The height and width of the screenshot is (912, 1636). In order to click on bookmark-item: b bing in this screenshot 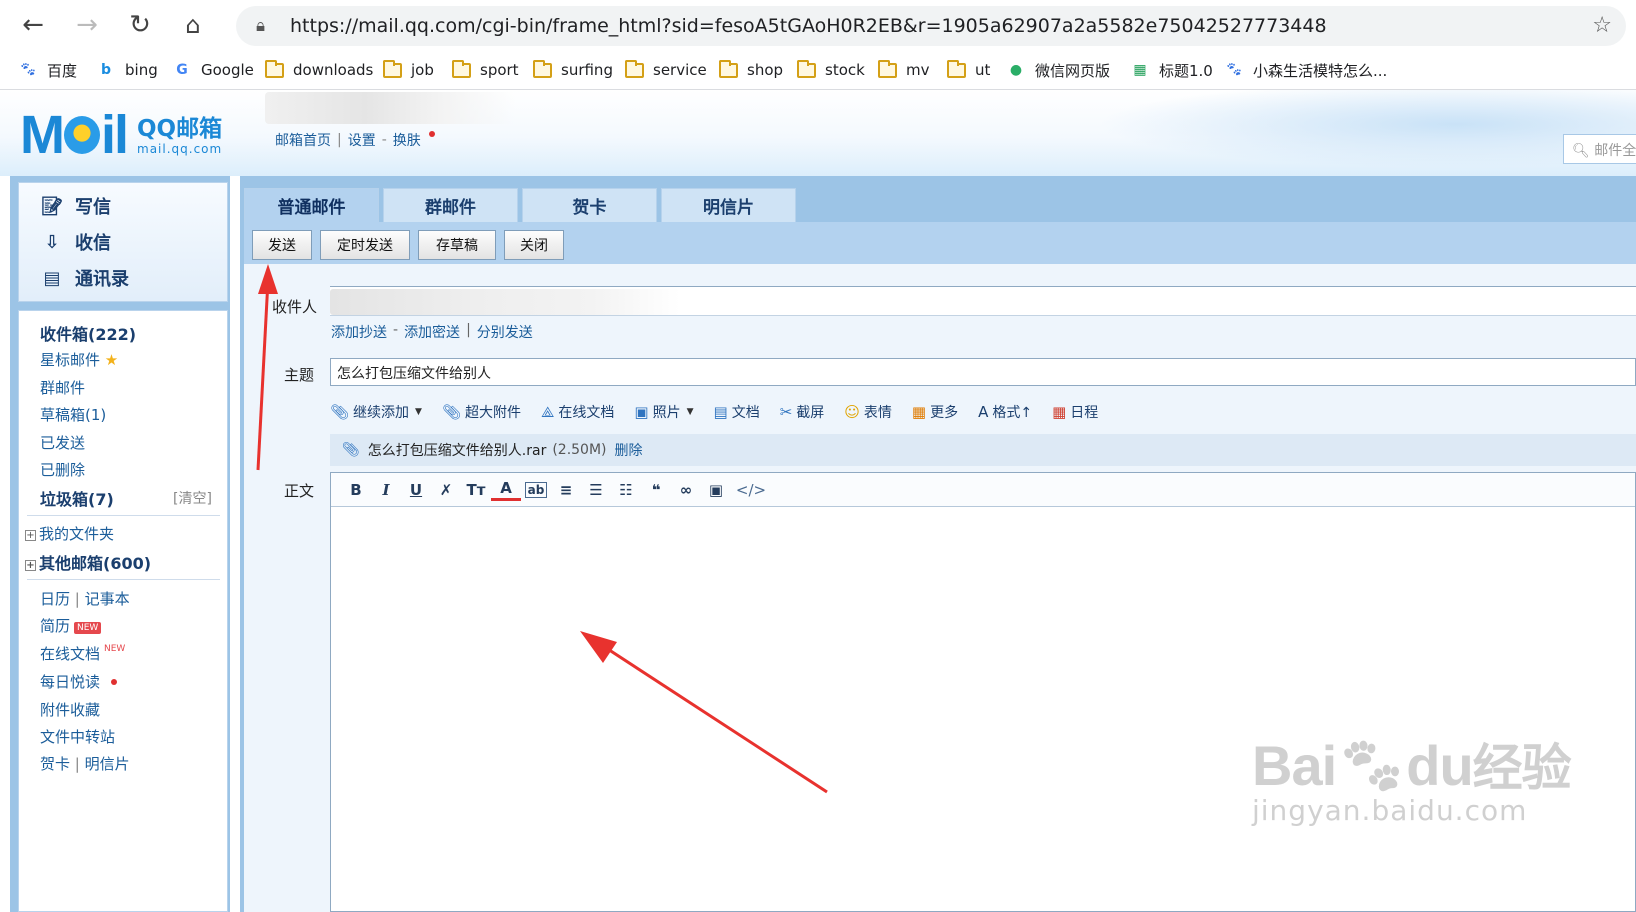, I will do `click(127, 70)`.